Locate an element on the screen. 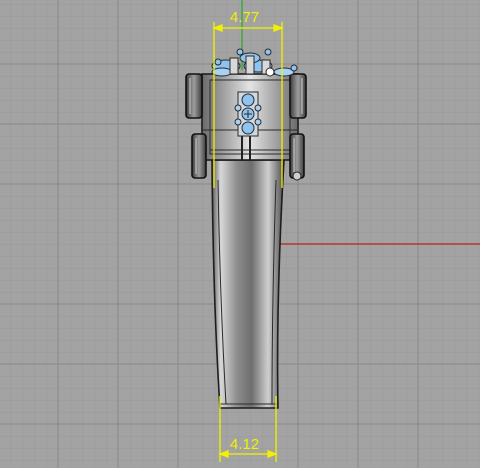 This screenshot has width=480, height=468. prong-left-lower is located at coordinates (199, 156).